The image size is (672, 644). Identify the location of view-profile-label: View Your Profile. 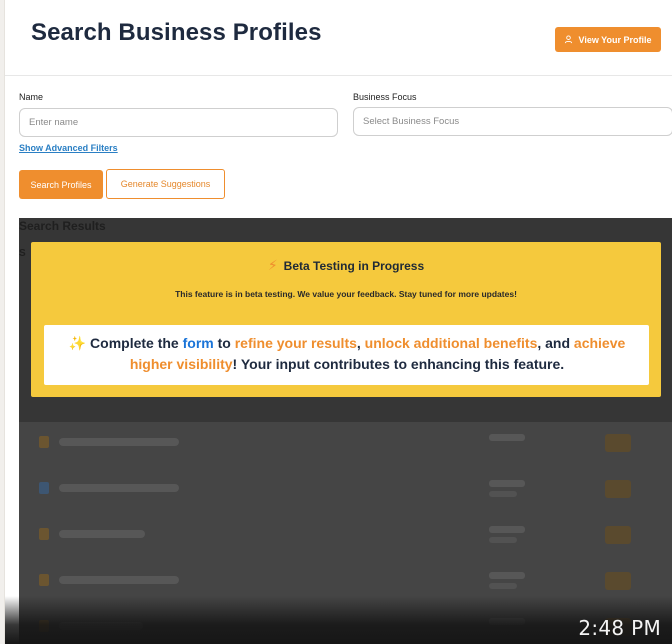
(615, 39).